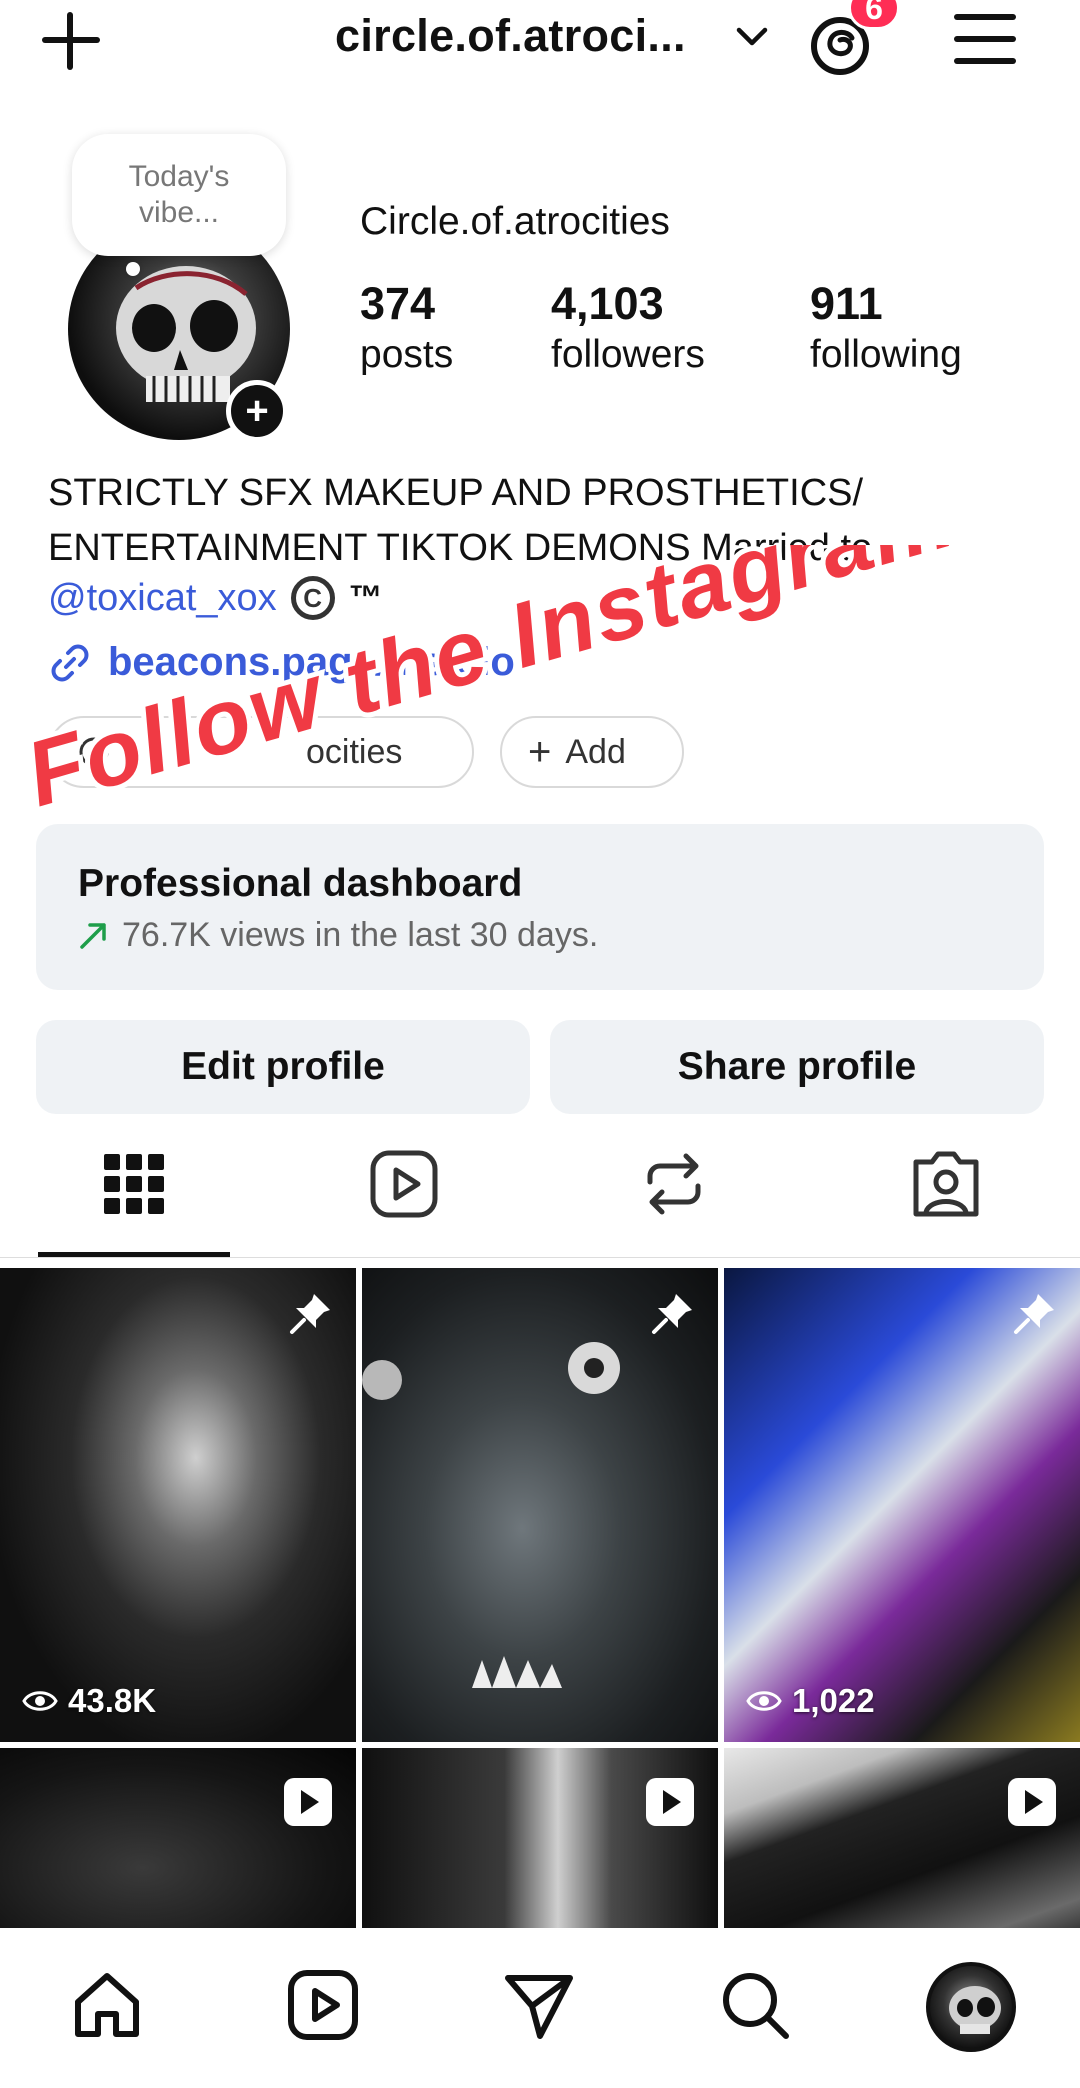 This screenshot has height=2088, width=1080. I want to click on view-count: 43.8K, so click(89, 1701).